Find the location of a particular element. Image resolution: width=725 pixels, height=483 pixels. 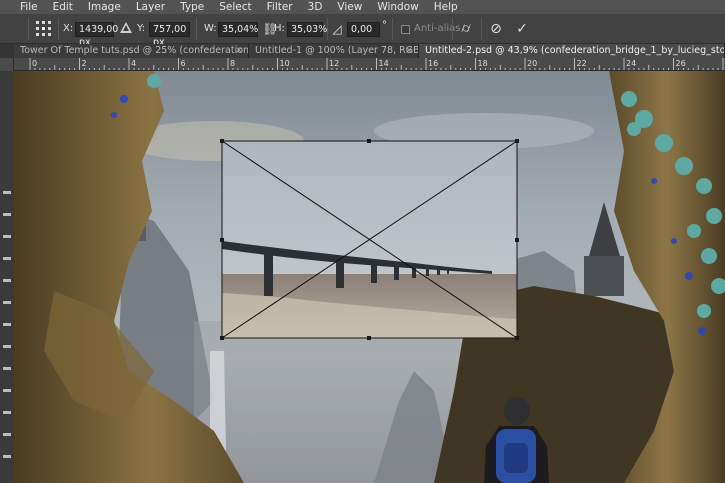

menu-file: File is located at coordinates (29, 7).